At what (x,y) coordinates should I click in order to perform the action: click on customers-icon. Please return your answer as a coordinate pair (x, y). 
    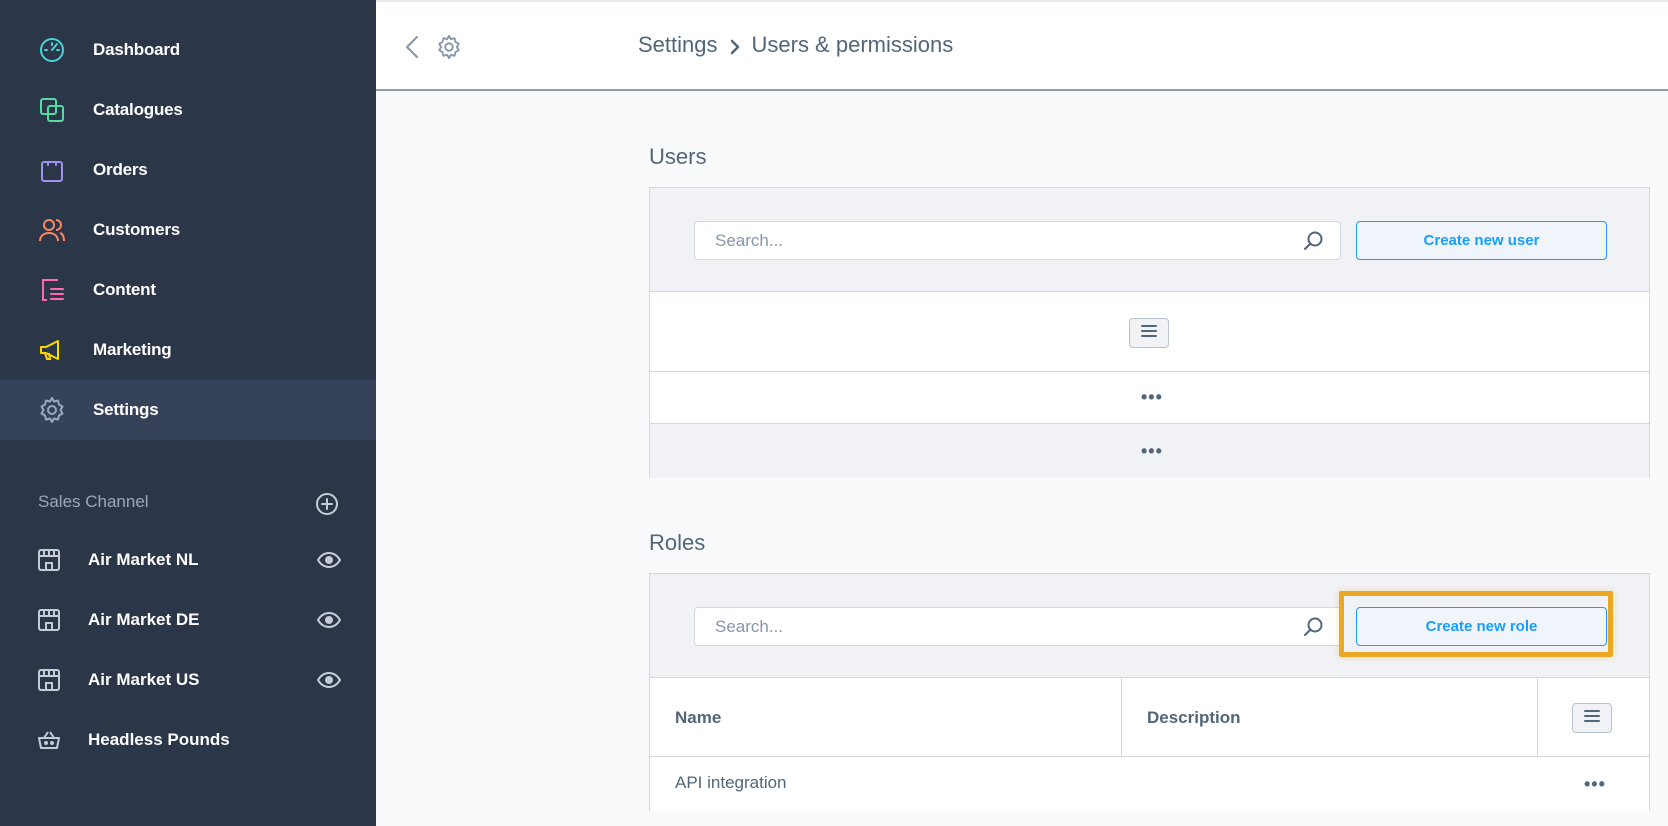
    Looking at the image, I should click on (52, 230).